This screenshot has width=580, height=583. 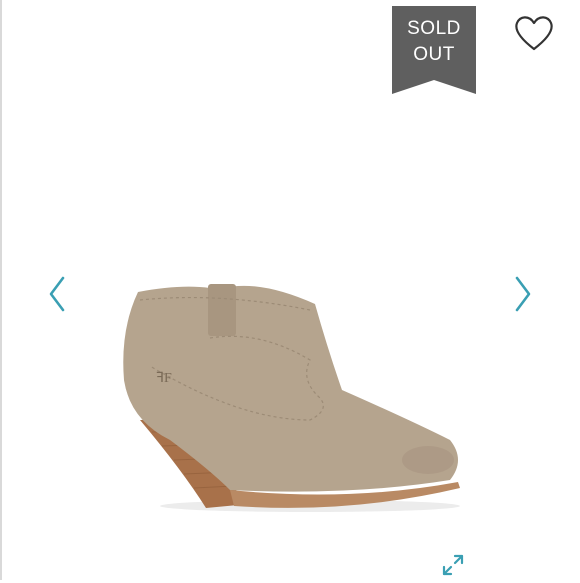 What do you see at coordinates (453, 565) in the screenshot?
I see `expand-icon` at bounding box center [453, 565].